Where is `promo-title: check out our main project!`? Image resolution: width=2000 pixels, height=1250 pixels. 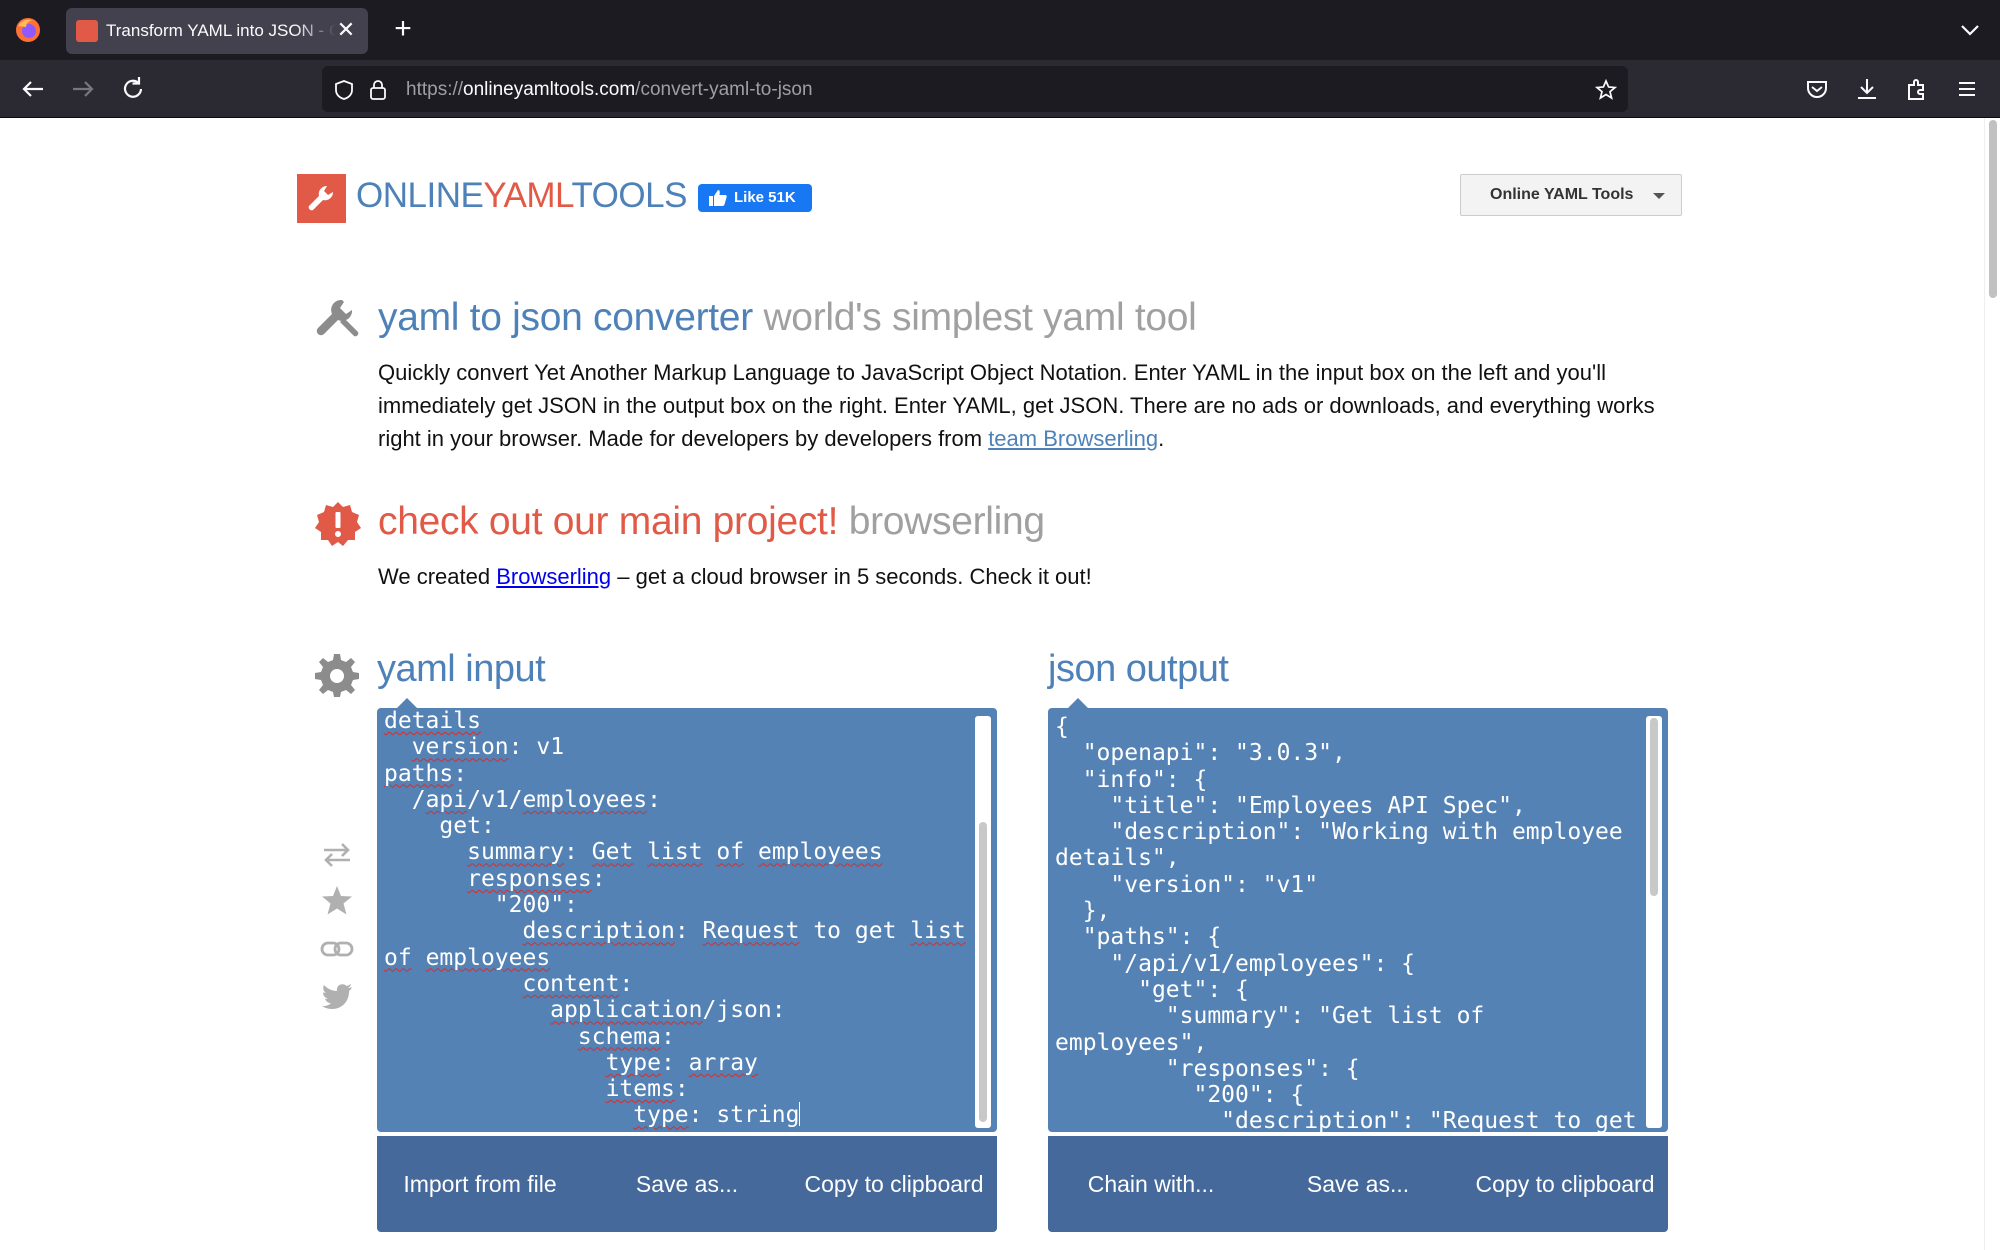
promo-title: check out our main project! is located at coordinates (608, 521).